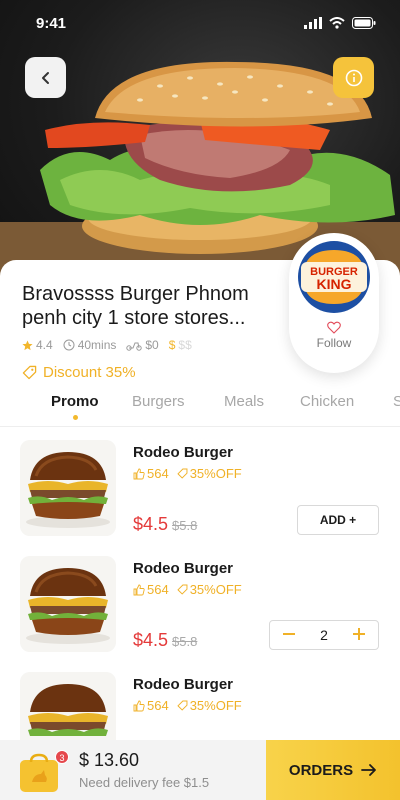  I want to click on cart-total: $ 13.60, so click(109, 760).